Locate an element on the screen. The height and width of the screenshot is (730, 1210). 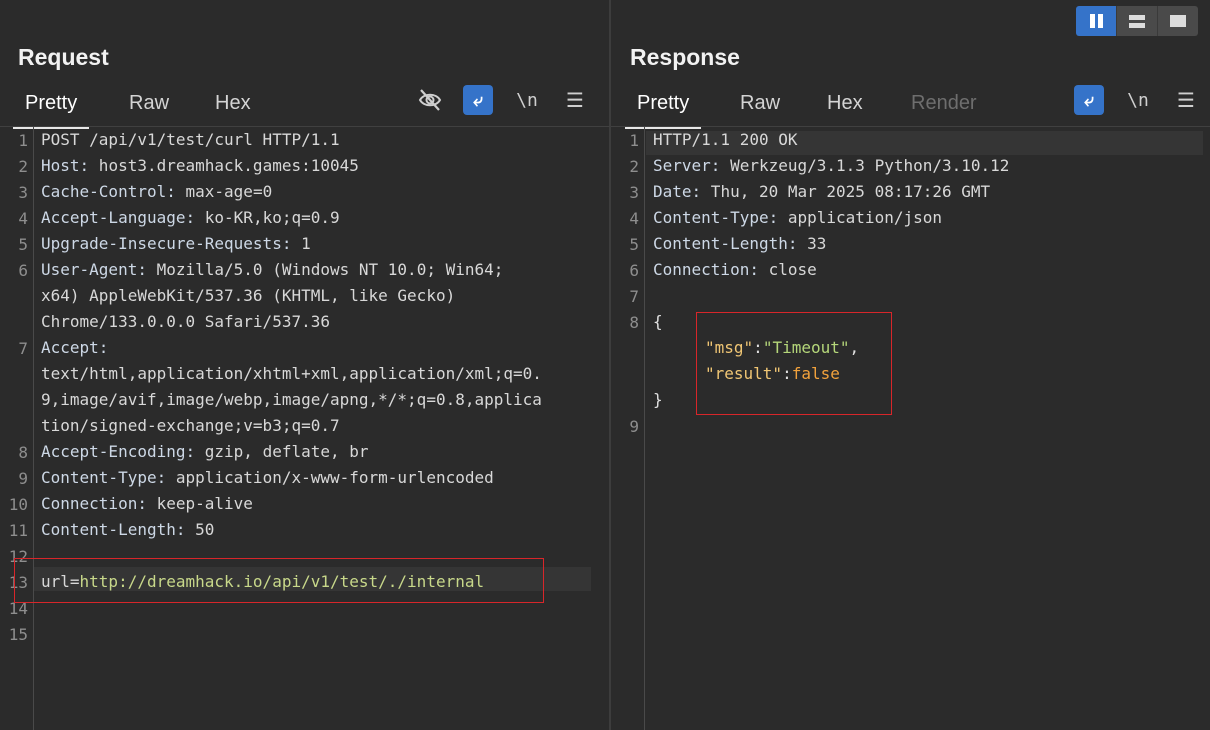
header-name: User-Agent is located at coordinates (89, 269).